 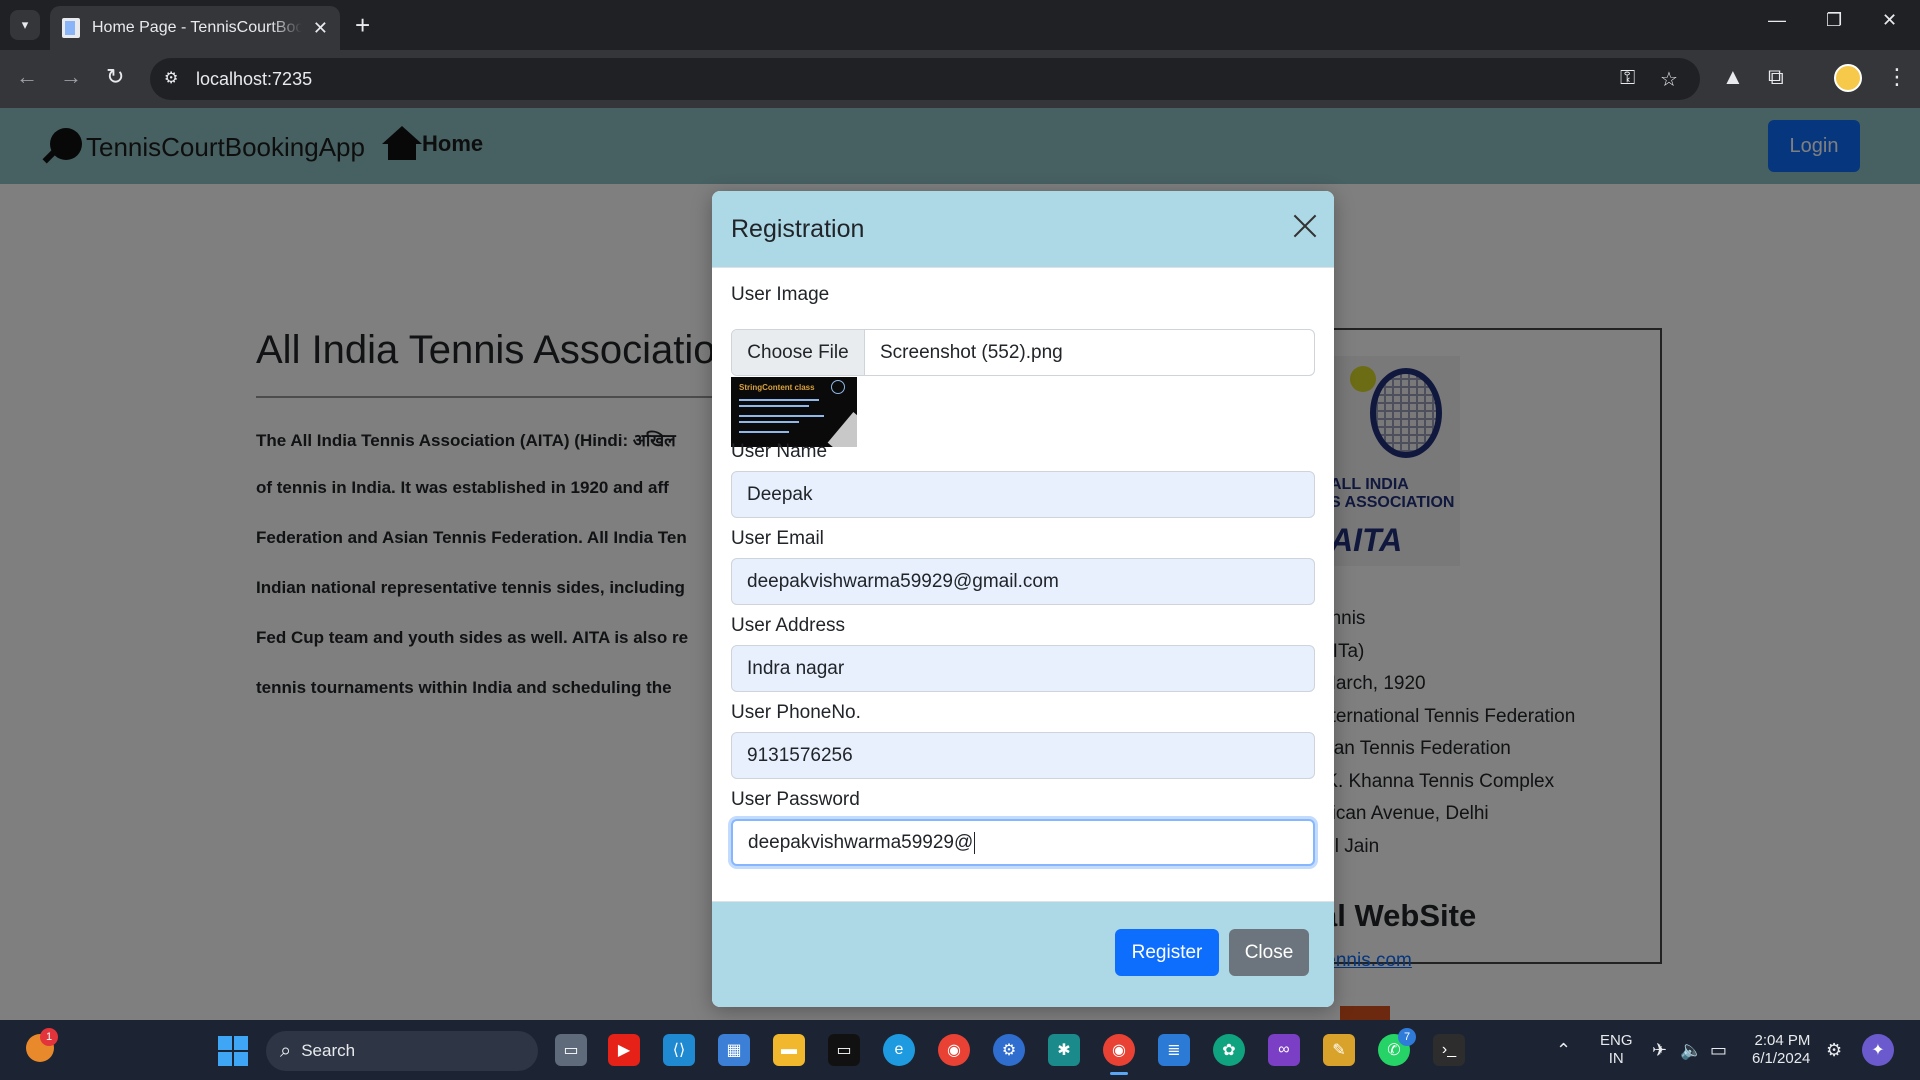 I want to click on user-image-preview: StringContent class, so click(x=794, y=412).